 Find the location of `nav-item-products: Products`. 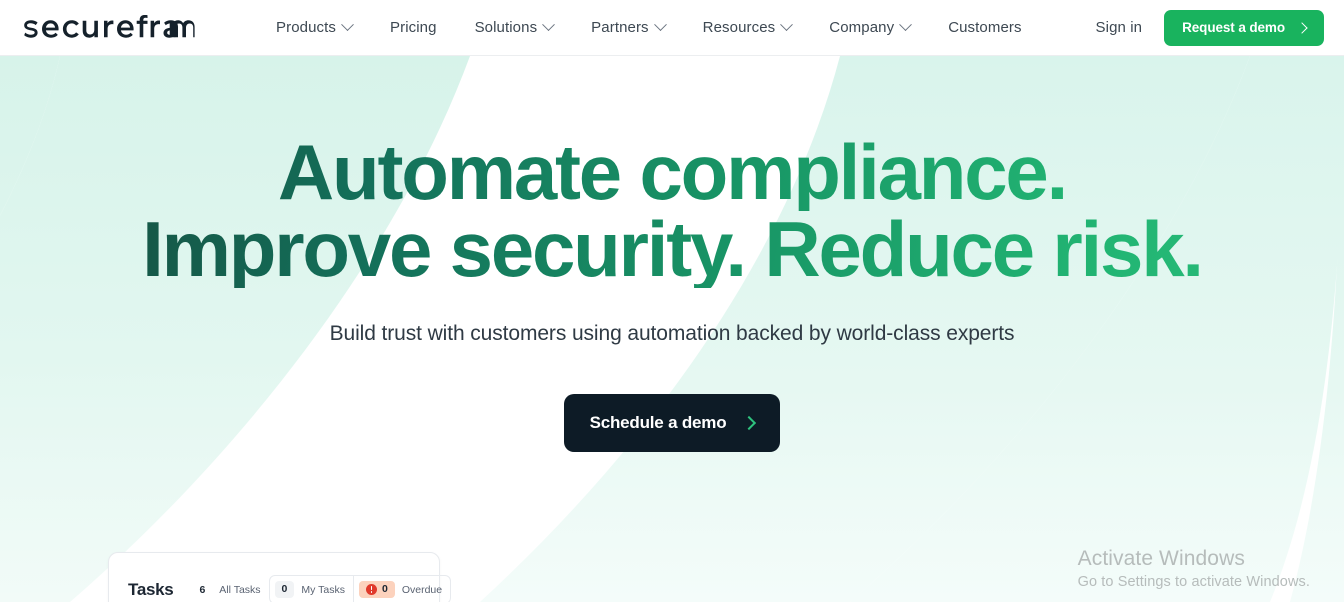

nav-item-products: Products is located at coordinates (314, 27).